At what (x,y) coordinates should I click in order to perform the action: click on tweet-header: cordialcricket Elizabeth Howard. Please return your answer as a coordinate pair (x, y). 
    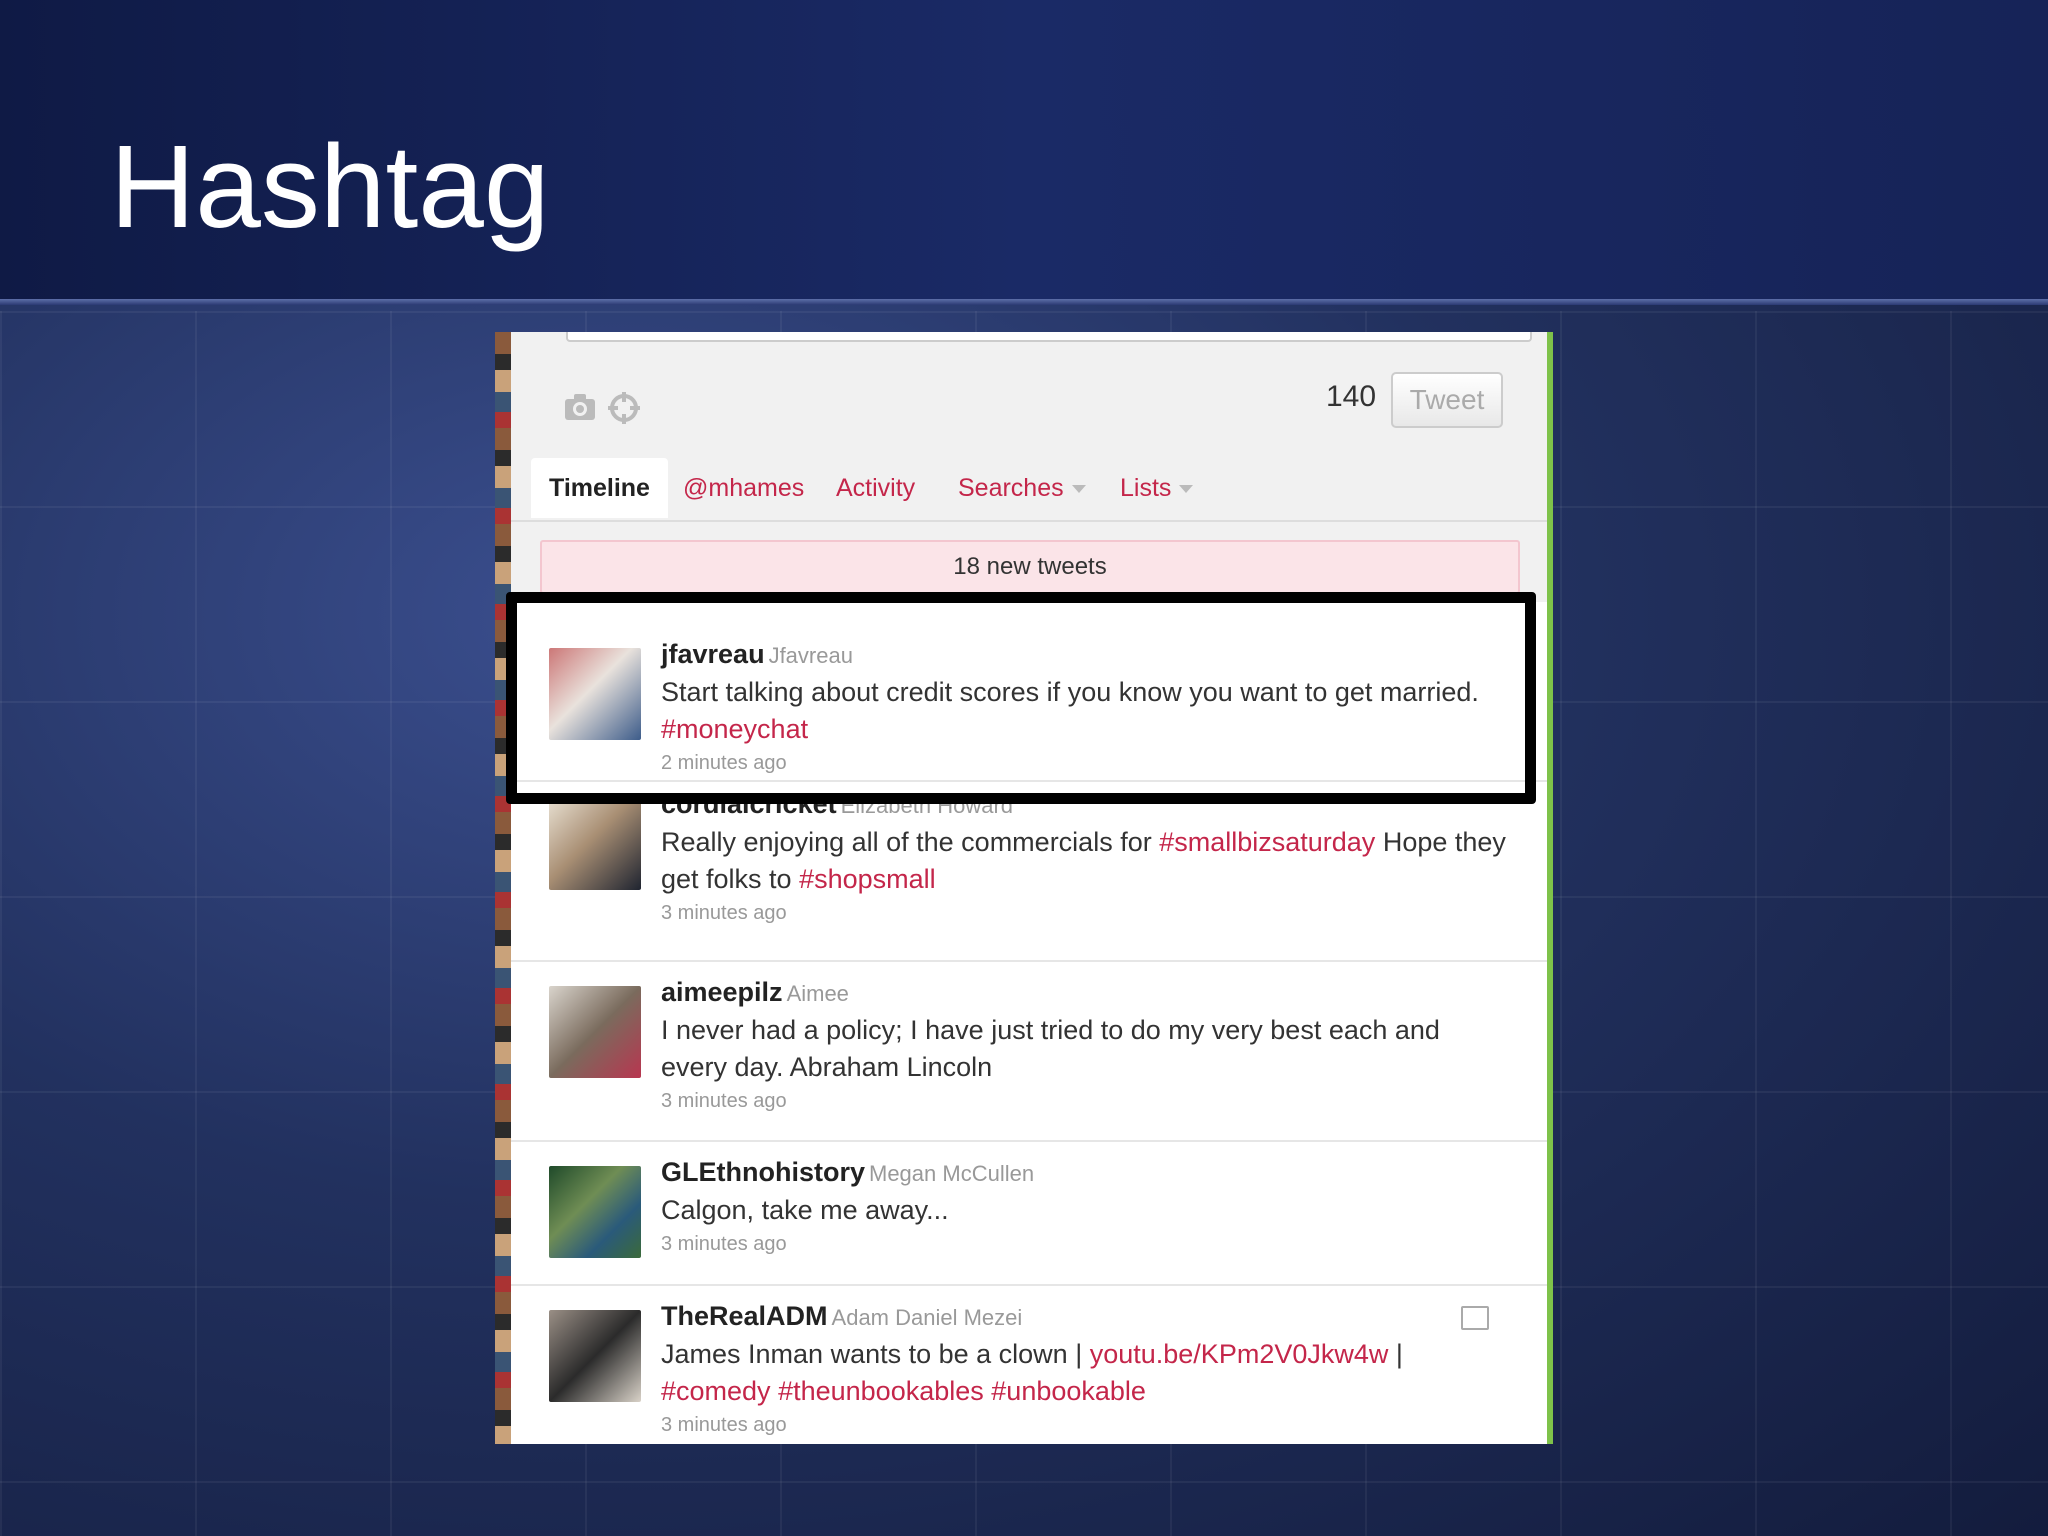
    Looking at the image, I should click on (1084, 805).